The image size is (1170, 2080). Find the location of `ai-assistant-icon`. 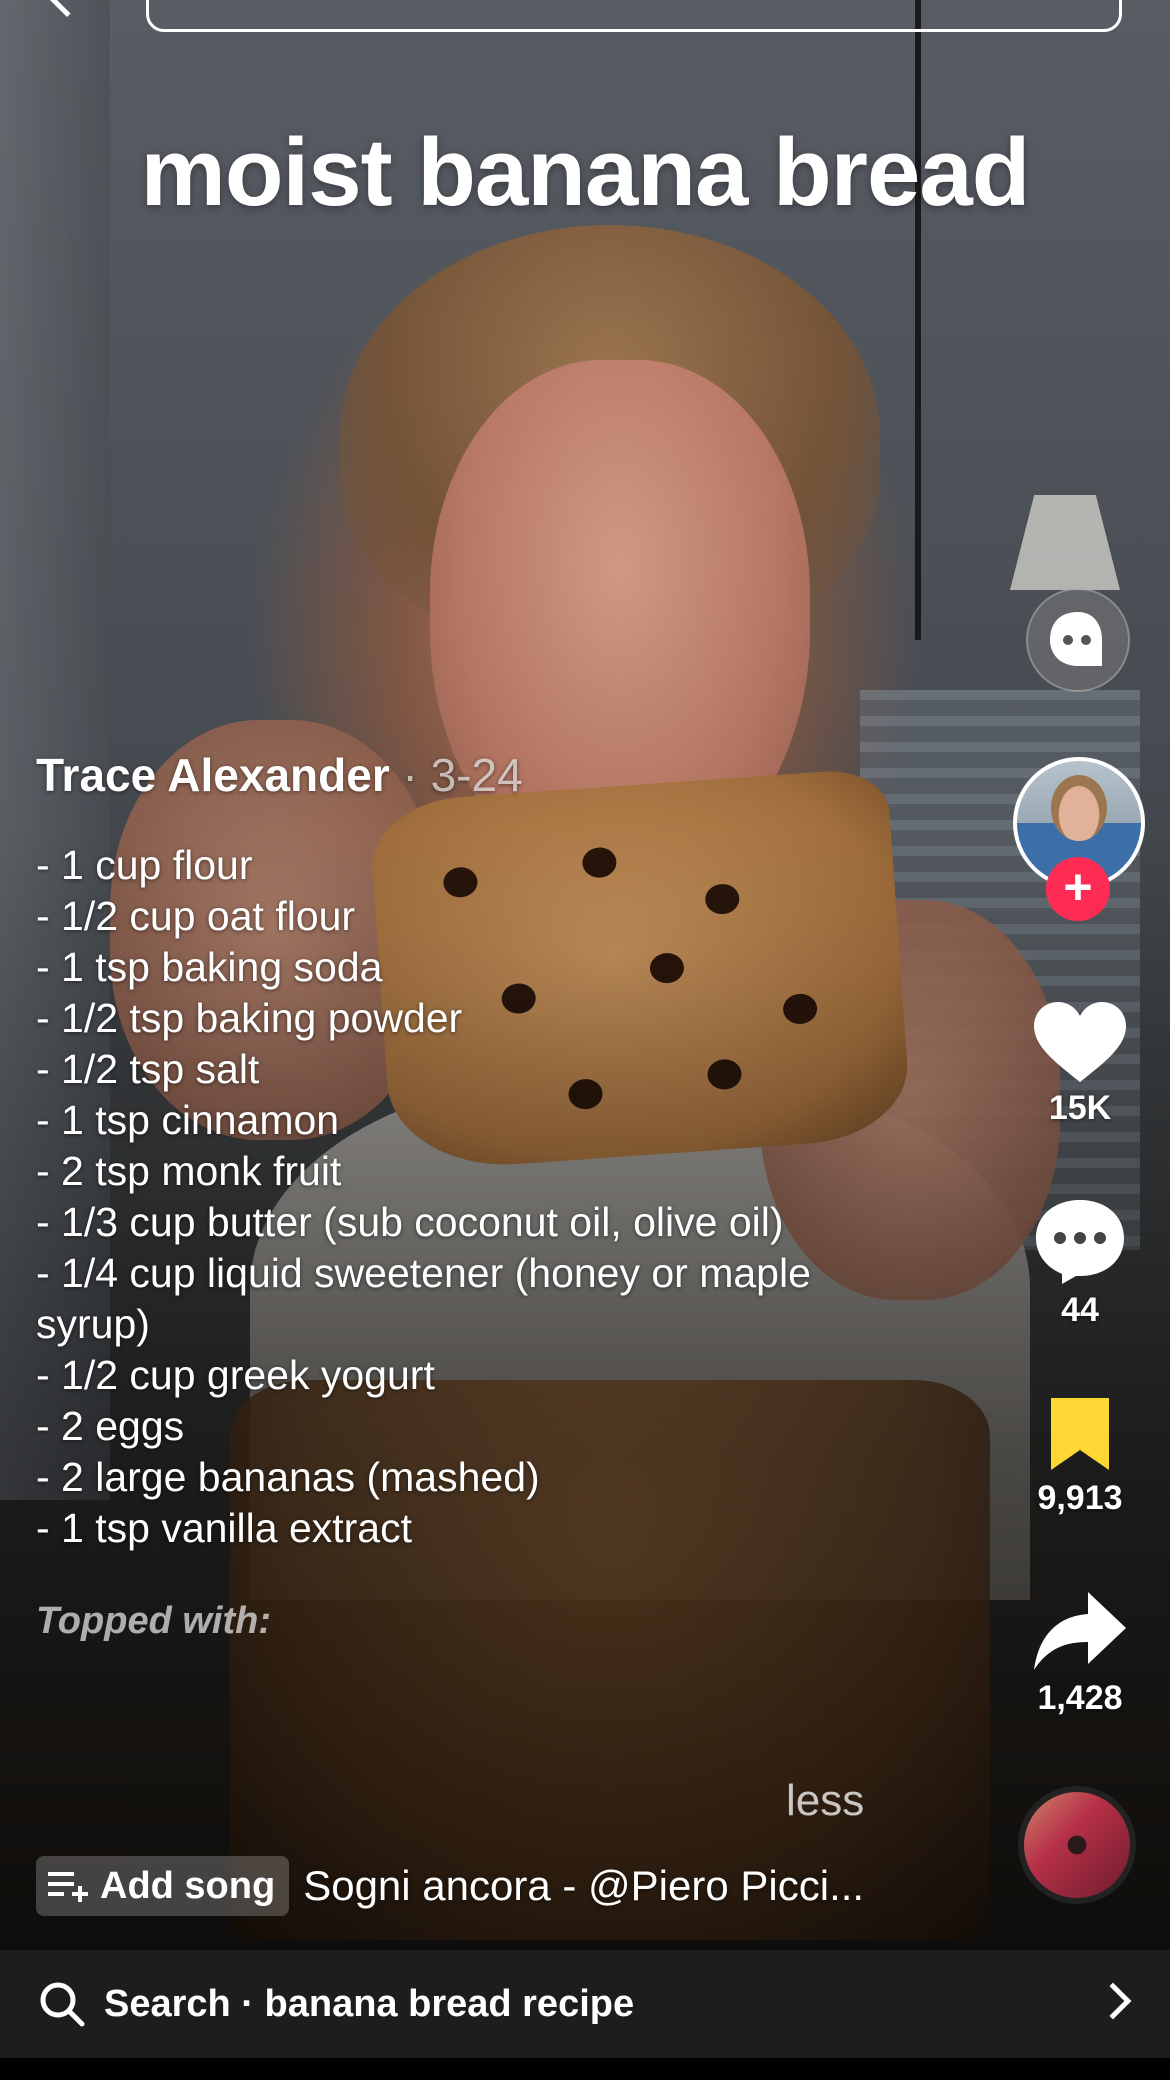

ai-assistant-icon is located at coordinates (1076, 639).